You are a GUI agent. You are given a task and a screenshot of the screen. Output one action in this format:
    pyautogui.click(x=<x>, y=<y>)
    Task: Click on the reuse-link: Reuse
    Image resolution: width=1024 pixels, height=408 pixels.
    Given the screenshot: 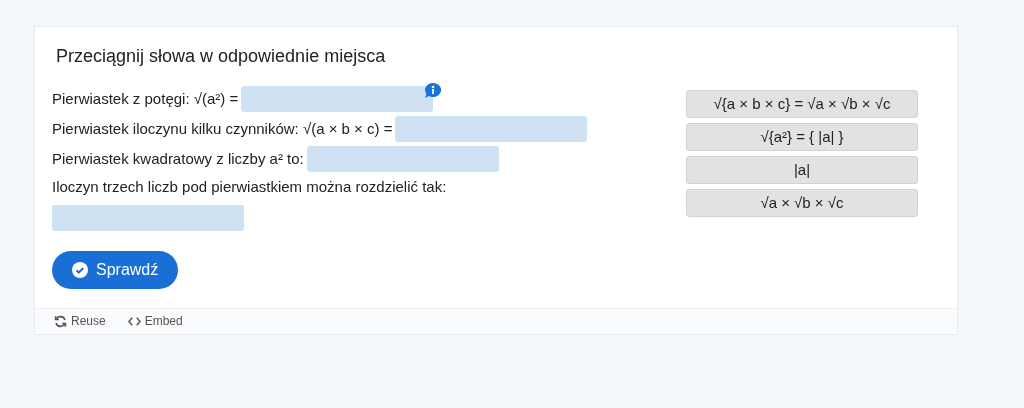 What is the action you would take?
    pyautogui.click(x=80, y=321)
    